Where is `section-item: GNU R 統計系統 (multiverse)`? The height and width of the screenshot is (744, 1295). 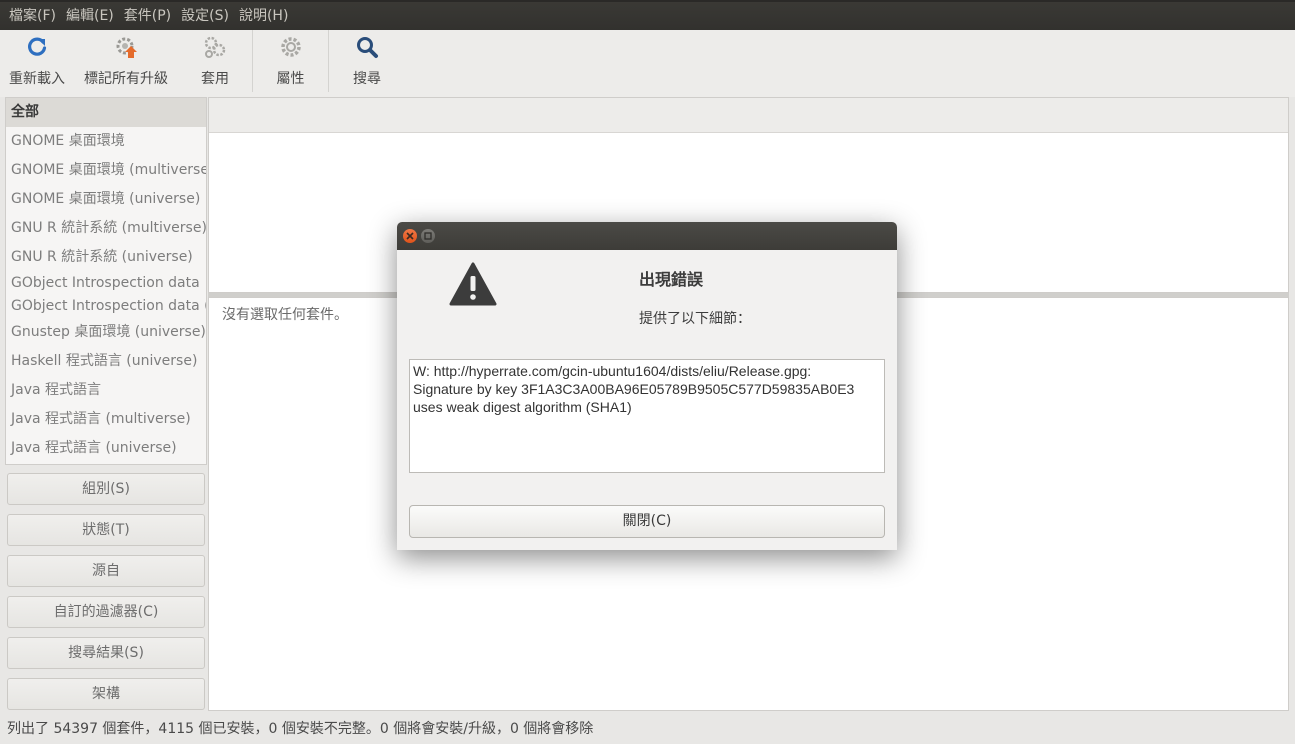
section-item: GNU R 統計系統 (multiverse) is located at coordinates (106, 228).